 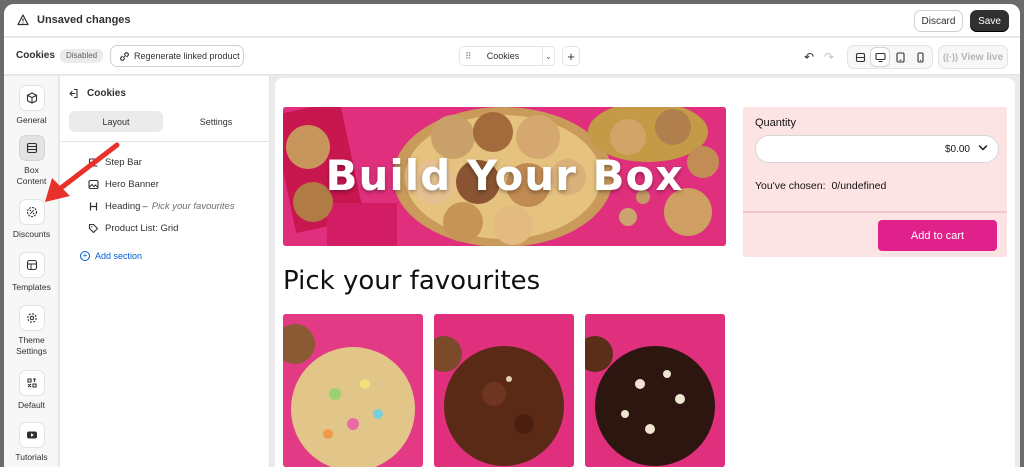 I want to click on template-select: ⠿ Cookies ⌄, so click(x=507, y=56).